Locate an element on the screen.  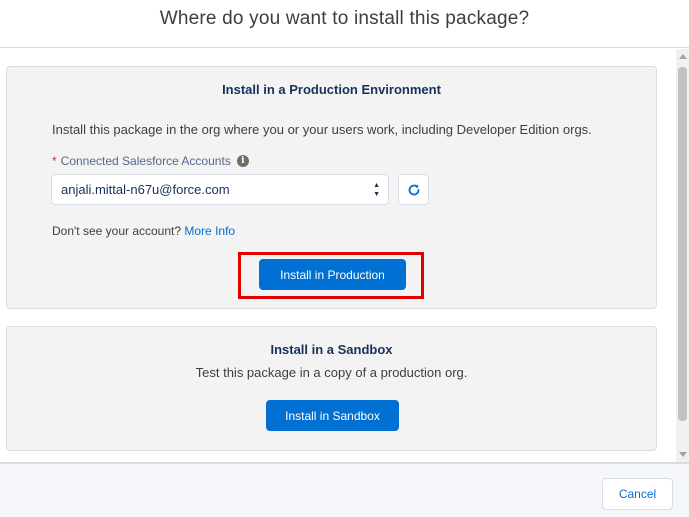
scroll-down-icon is located at coordinates (683, 454).